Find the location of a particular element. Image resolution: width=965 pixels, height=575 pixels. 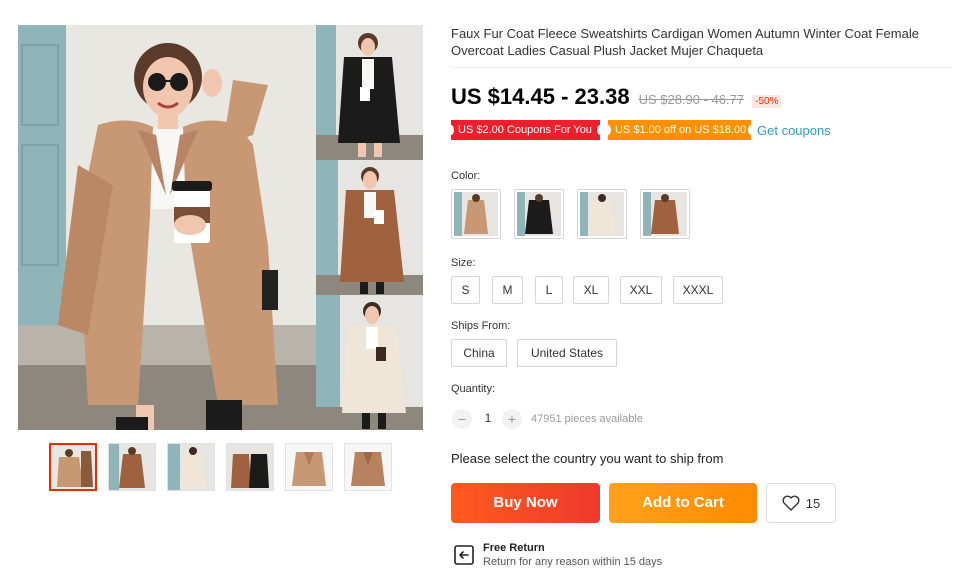

size-option-s: S is located at coordinates (465, 290).